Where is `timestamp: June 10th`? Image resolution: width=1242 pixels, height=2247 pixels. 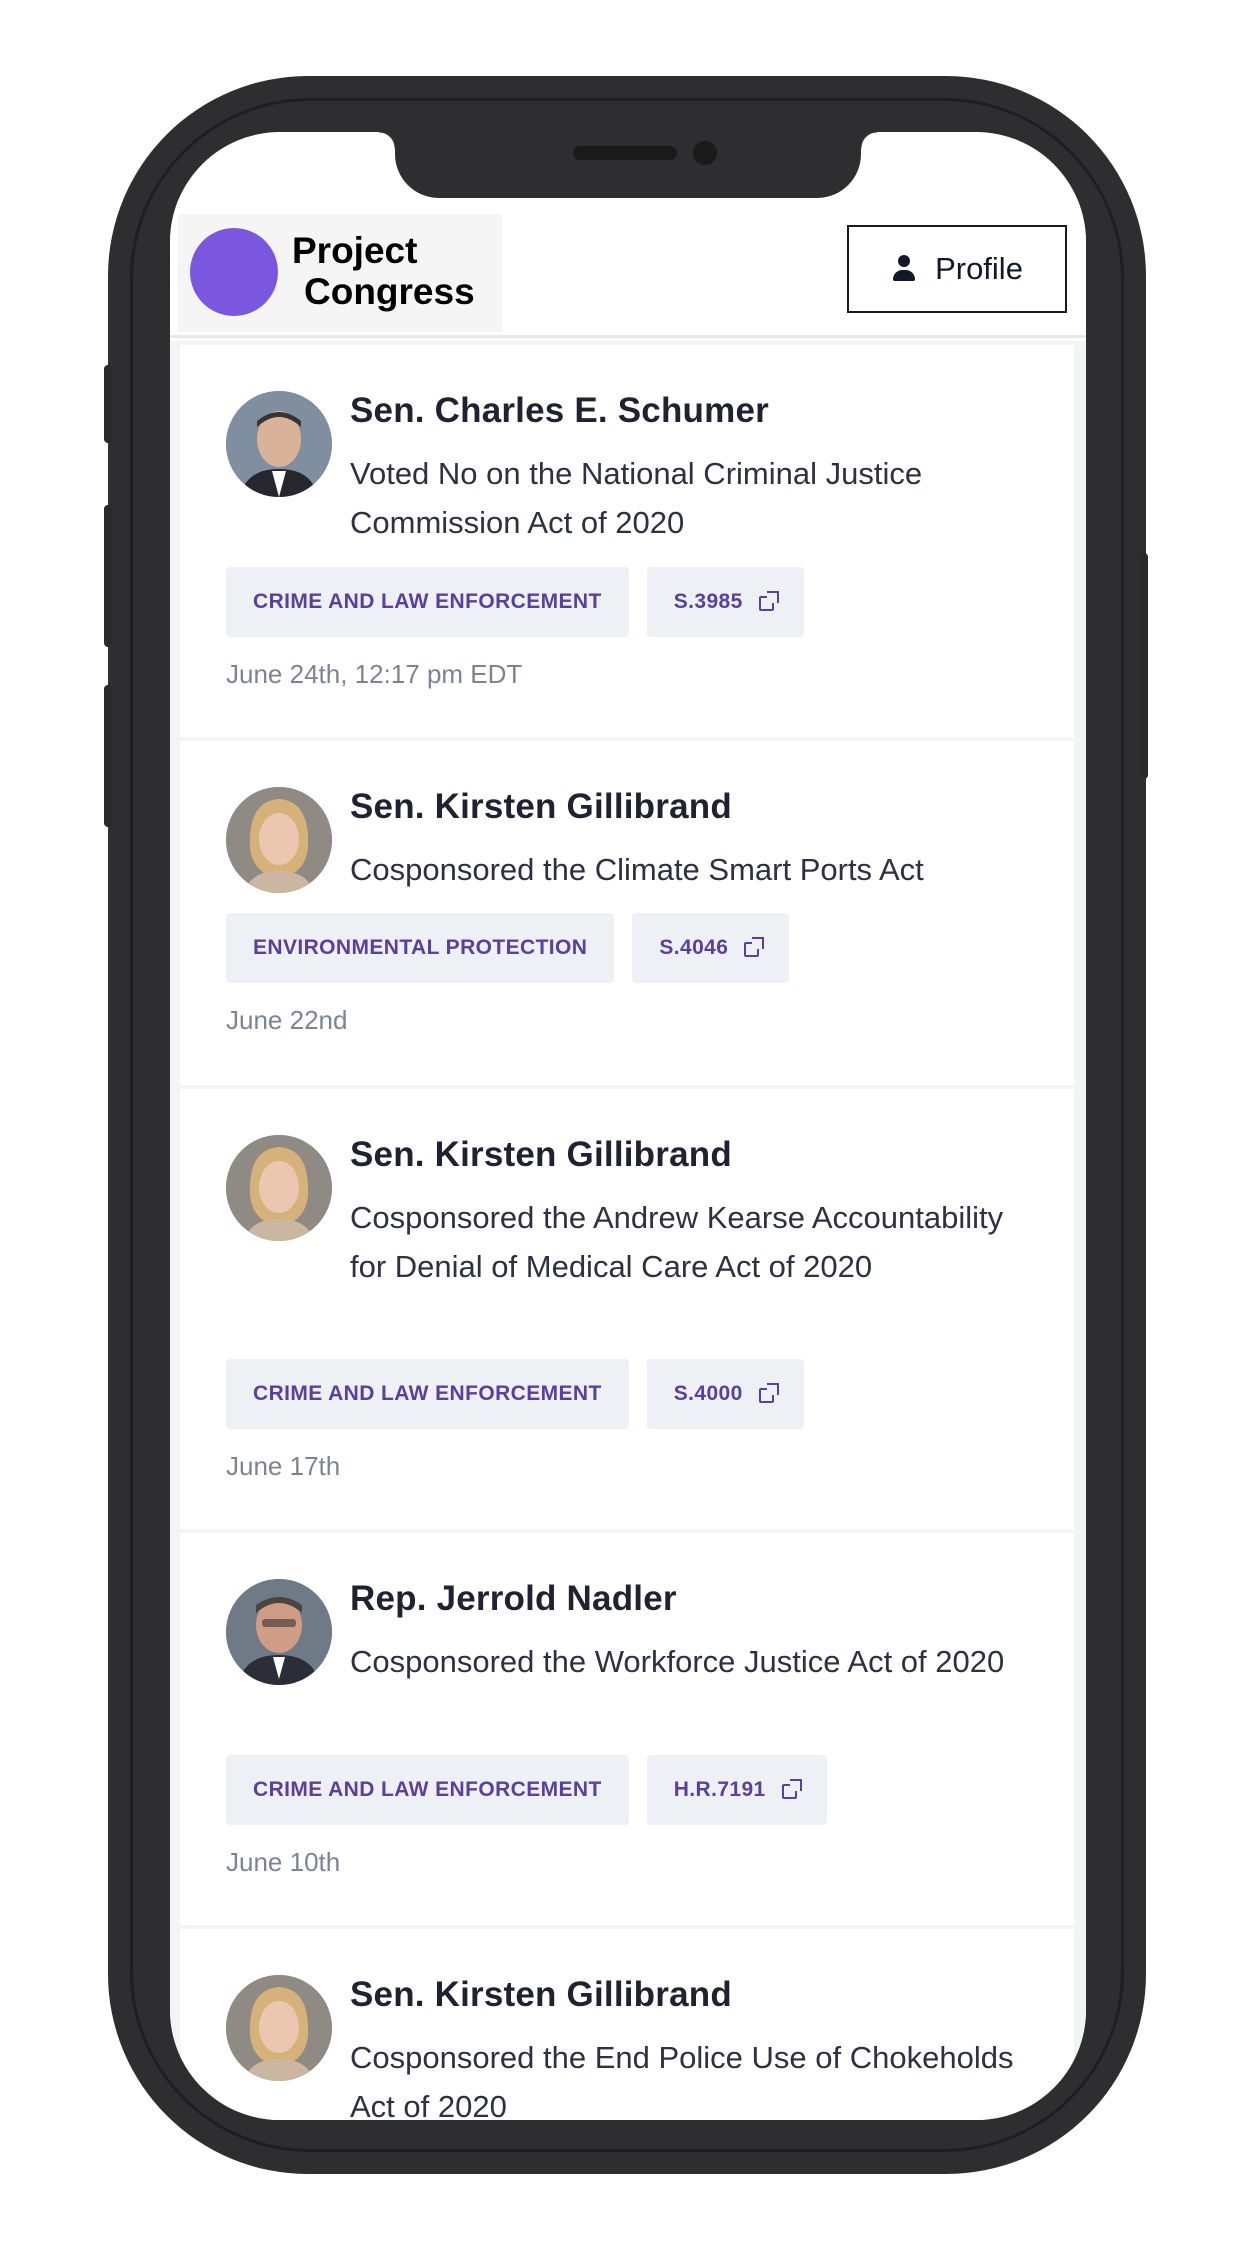 timestamp: June 10th is located at coordinates (283, 1862).